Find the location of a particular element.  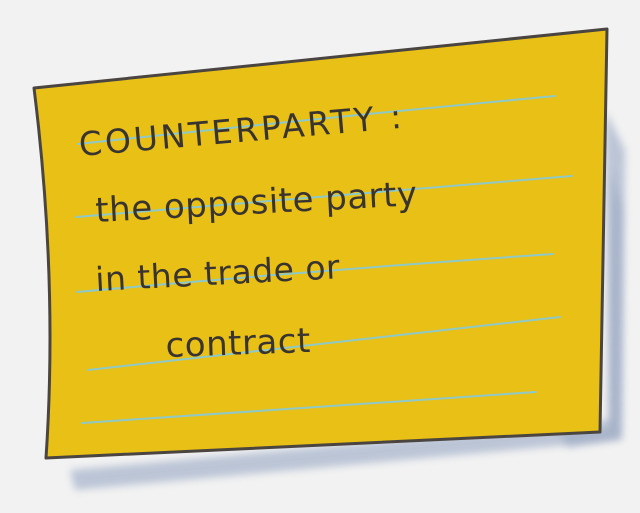

note-line-4: contract is located at coordinates (238, 343).